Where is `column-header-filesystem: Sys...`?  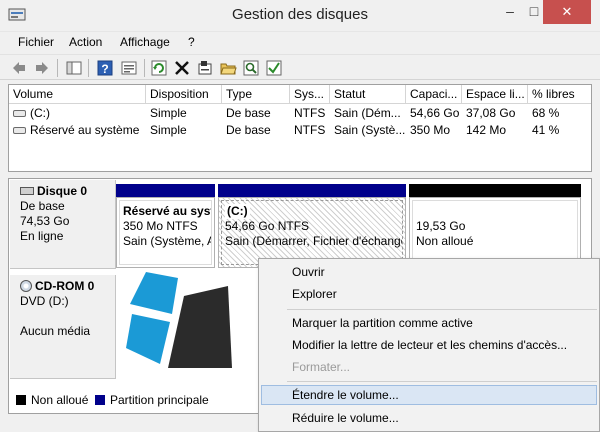
column-header-filesystem: Sys... is located at coordinates (310, 94).